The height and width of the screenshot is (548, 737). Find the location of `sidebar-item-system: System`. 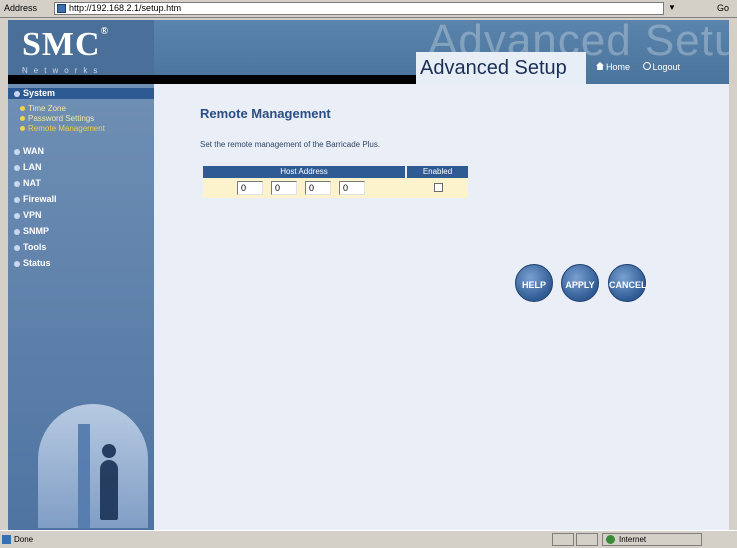

sidebar-item-system: System is located at coordinates (34, 93).